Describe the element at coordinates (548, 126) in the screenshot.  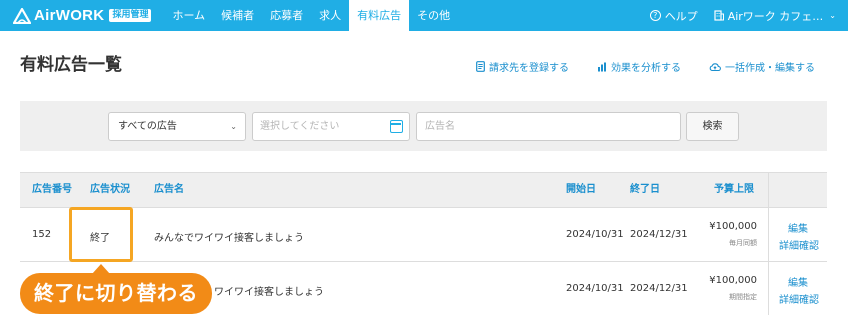
I see `ad-name-input: 広告名` at that location.